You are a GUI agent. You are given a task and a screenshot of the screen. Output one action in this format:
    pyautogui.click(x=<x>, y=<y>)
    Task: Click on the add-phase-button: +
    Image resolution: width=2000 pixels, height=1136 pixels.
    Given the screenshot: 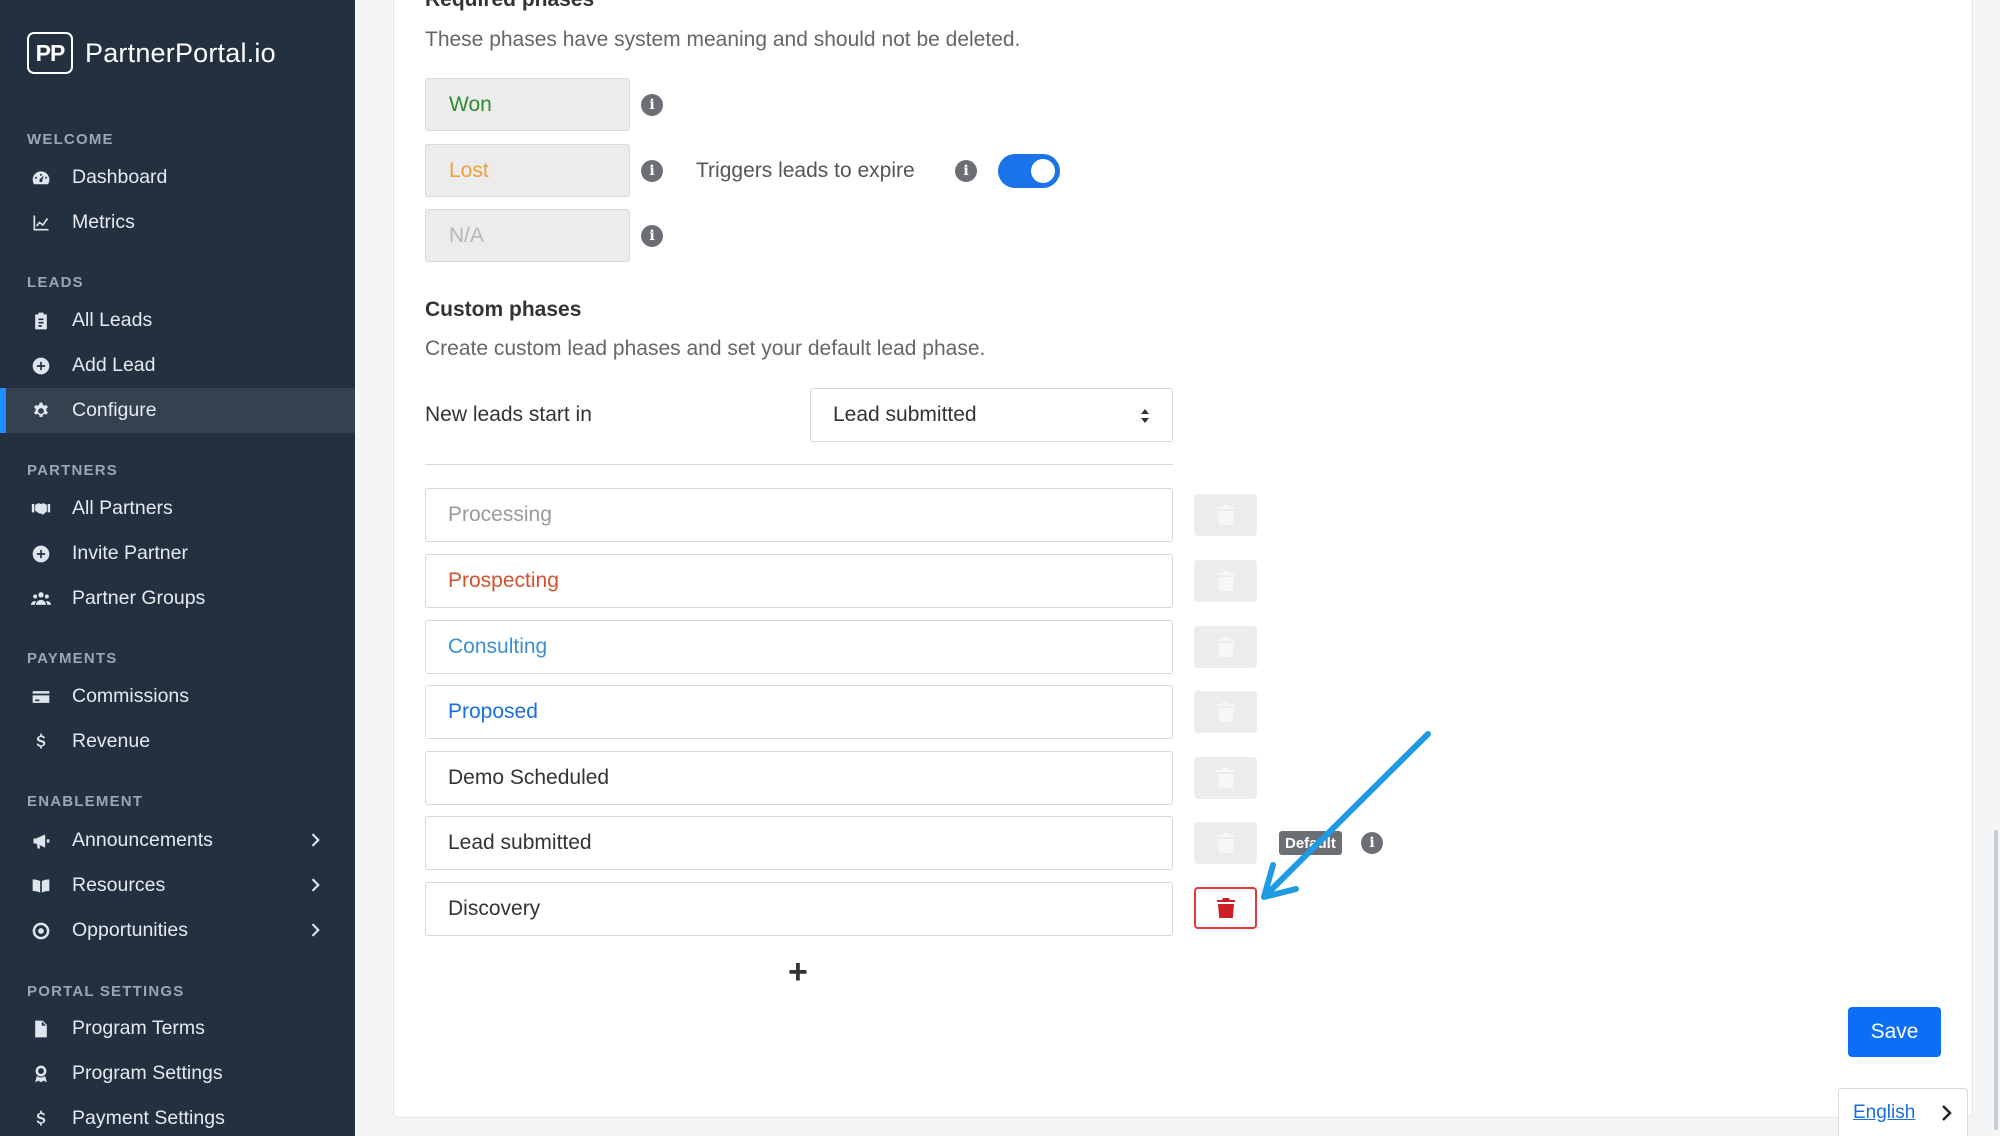 What is the action you would take?
    pyautogui.click(x=798, y=972)
    